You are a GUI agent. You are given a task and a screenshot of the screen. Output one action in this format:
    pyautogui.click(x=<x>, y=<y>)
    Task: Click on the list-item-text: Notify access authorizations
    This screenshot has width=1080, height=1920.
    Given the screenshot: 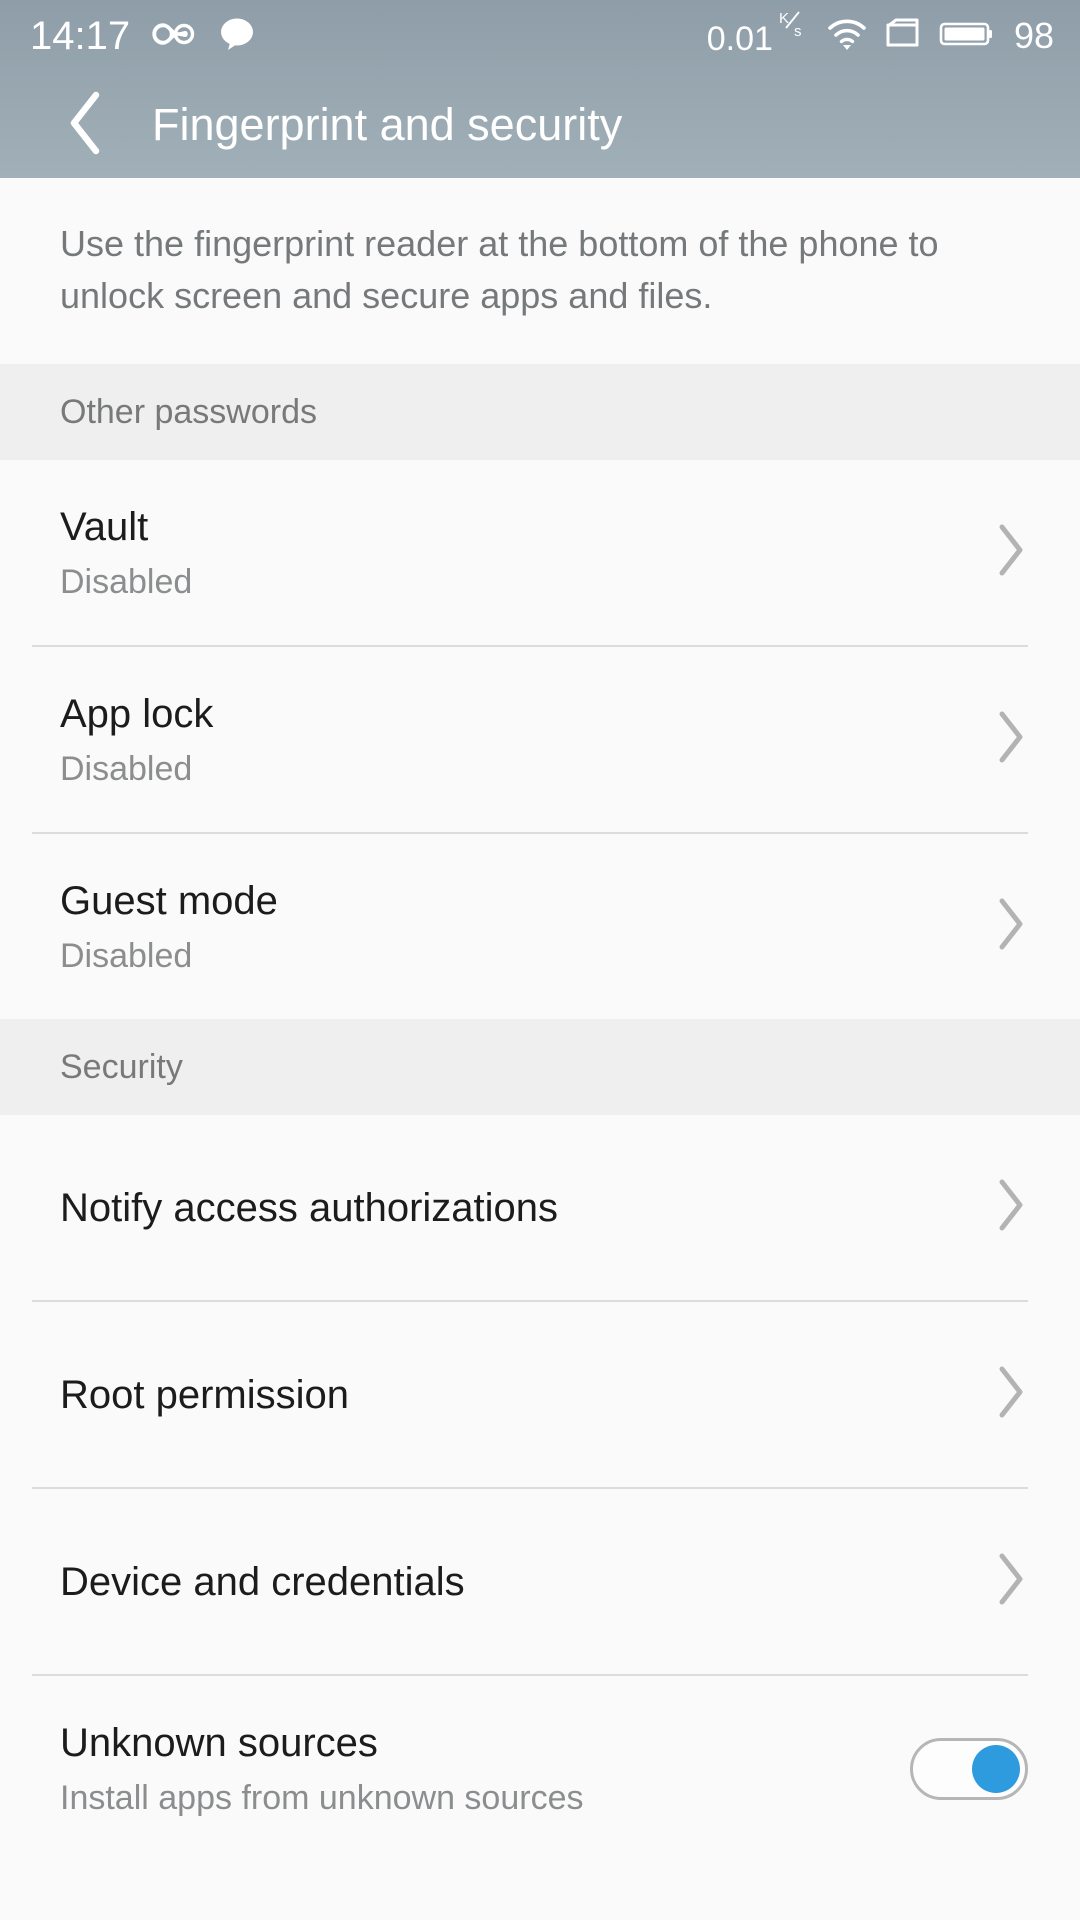 What is the action you would take?
    pyautogui.click(x=517, y=1208)
    